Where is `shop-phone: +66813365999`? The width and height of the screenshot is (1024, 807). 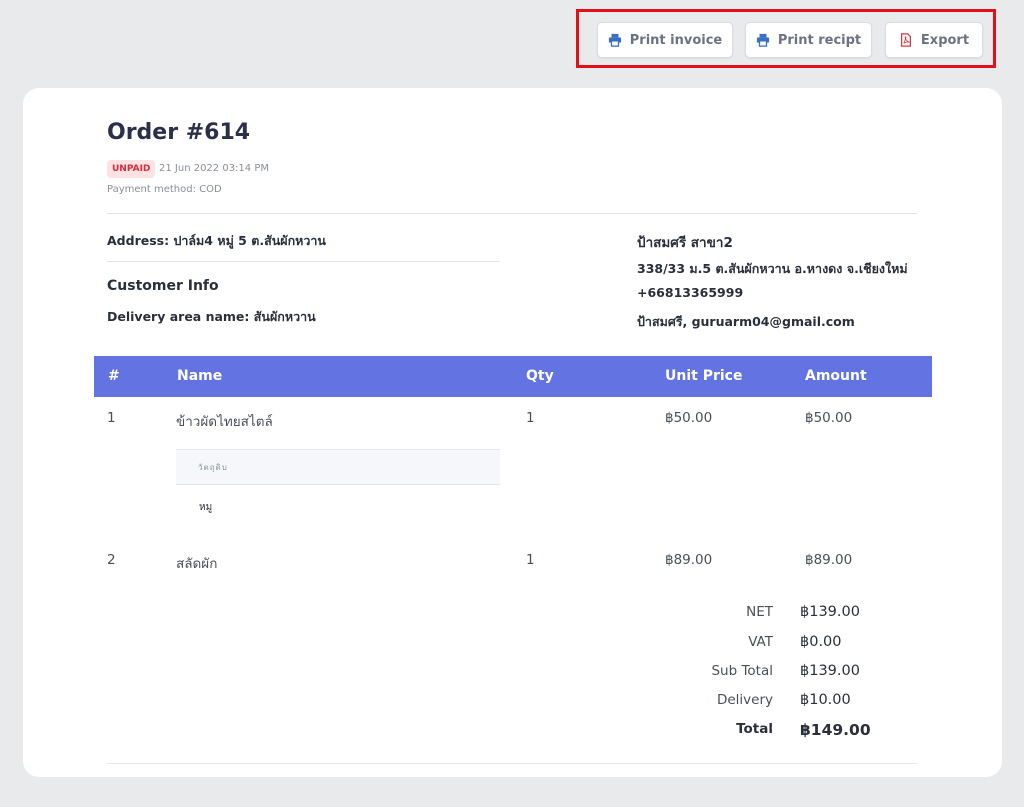 shop-phone: +66813365999 is located at coordinates (690, 292).